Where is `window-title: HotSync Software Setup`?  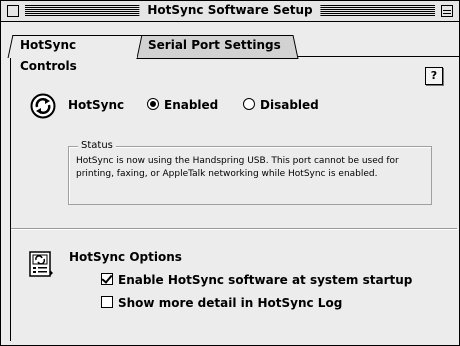 window-title: HotSync Software Setup is located at coordinates (230, 10).